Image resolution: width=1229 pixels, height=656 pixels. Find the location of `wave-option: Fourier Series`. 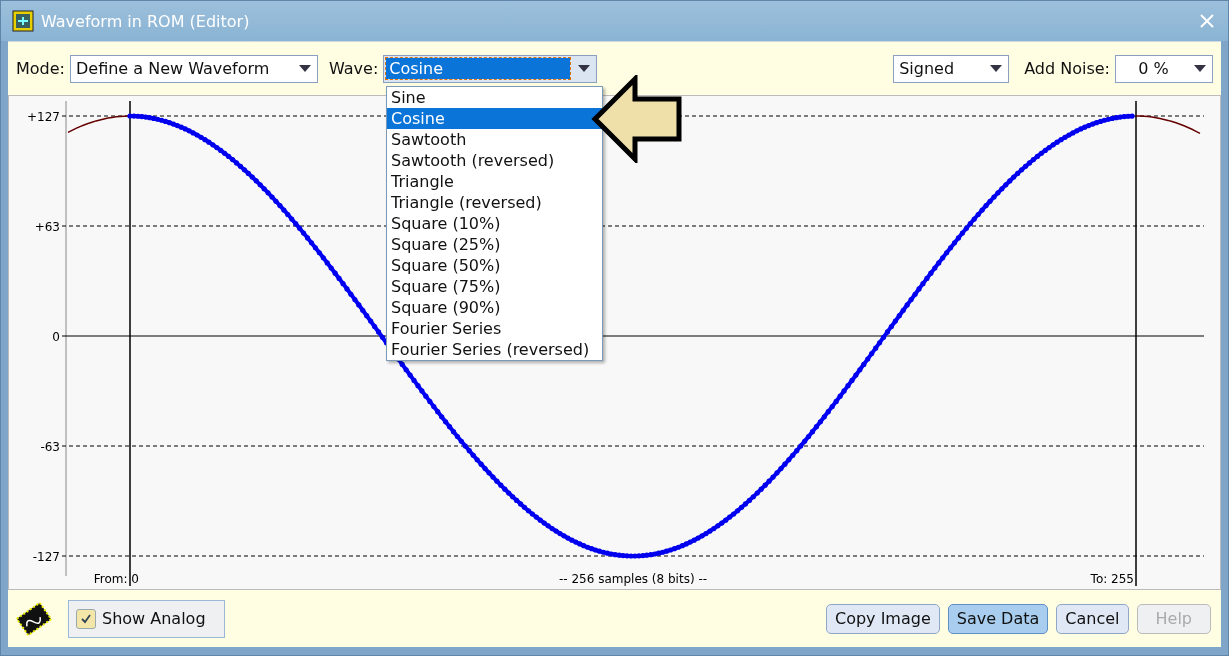

wave-option: Fourier Series is located at coordinates (494, 328).